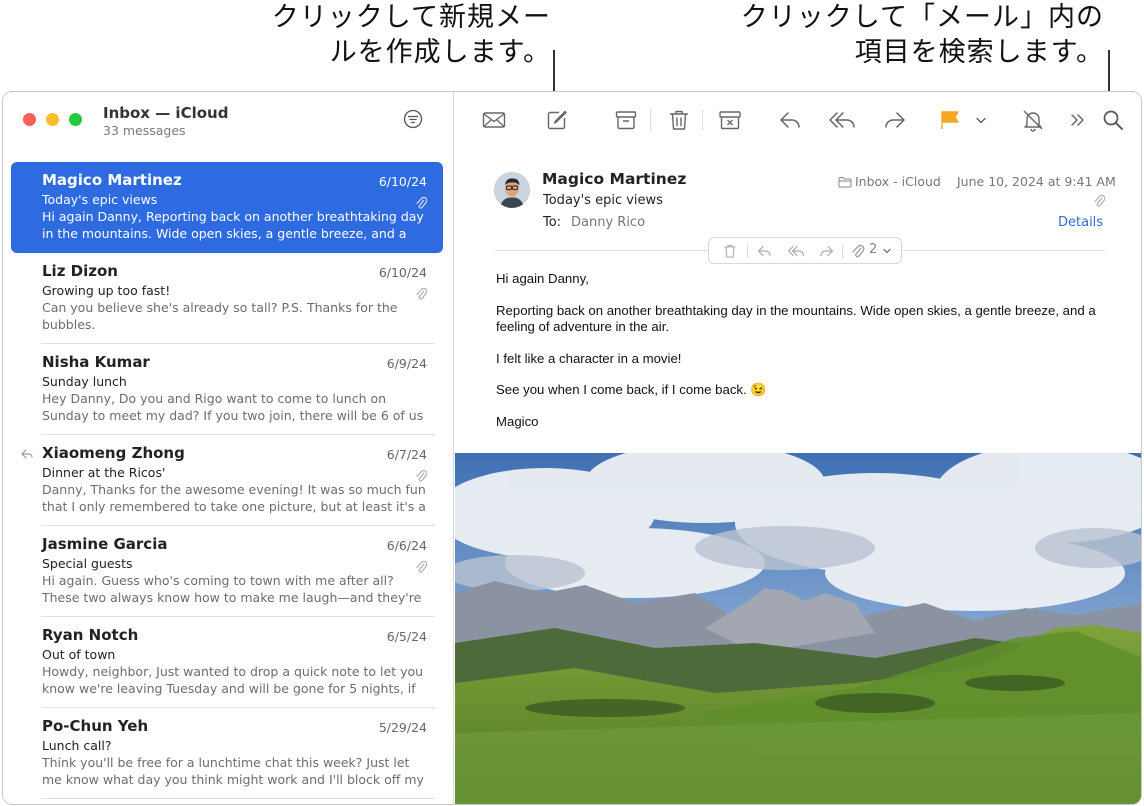 The width and height of the screenshot is (1144, 806). I want to click on body-paragraph: I felt like a character in a movie!, so click(589, 358).